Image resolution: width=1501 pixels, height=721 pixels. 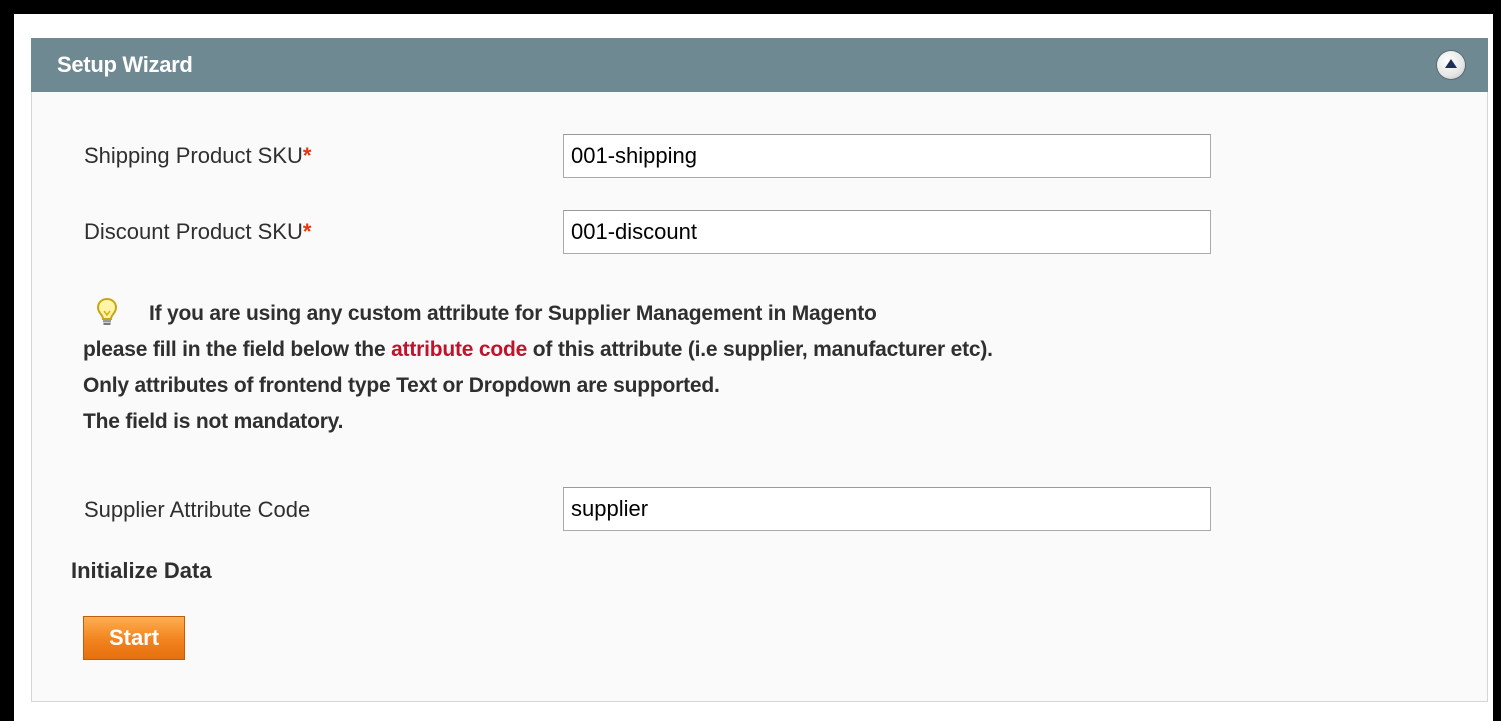 I want to click on attribute-code-highlight: attribute code, so click(x=459, y=349).